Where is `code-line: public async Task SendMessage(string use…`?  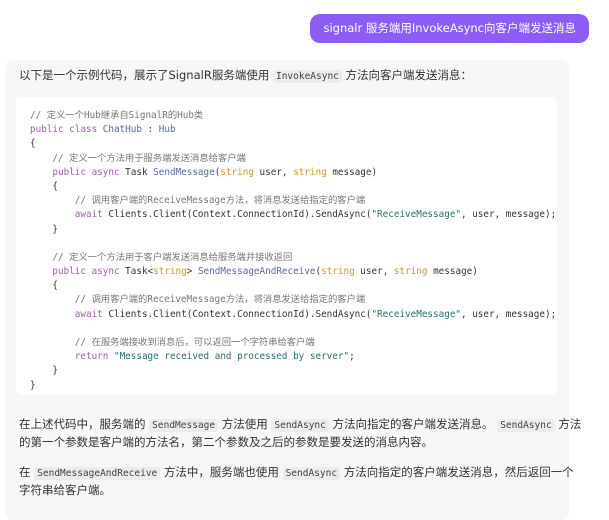
code-line: public async Task SendMessage(string use… is located at coordinates (286, 173).